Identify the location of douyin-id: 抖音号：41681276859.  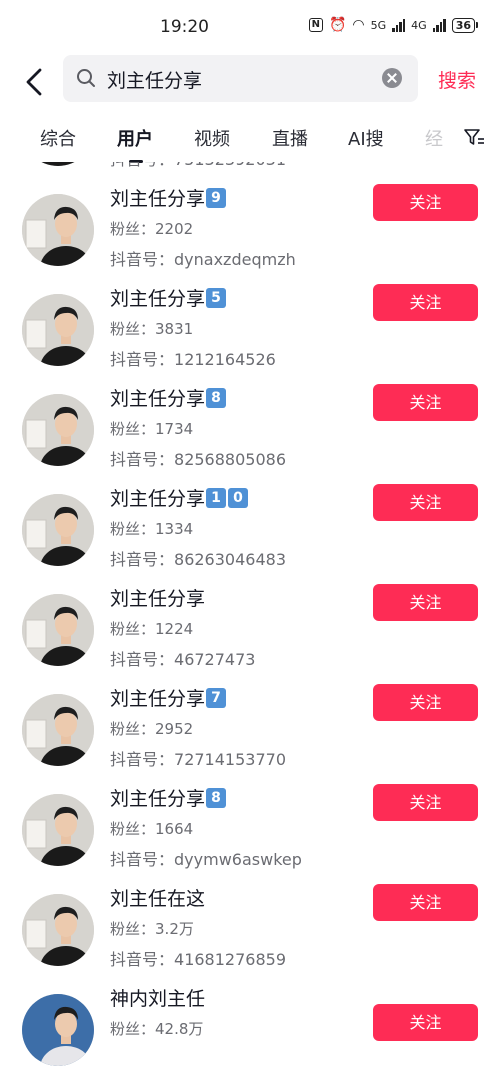
(198, 958).